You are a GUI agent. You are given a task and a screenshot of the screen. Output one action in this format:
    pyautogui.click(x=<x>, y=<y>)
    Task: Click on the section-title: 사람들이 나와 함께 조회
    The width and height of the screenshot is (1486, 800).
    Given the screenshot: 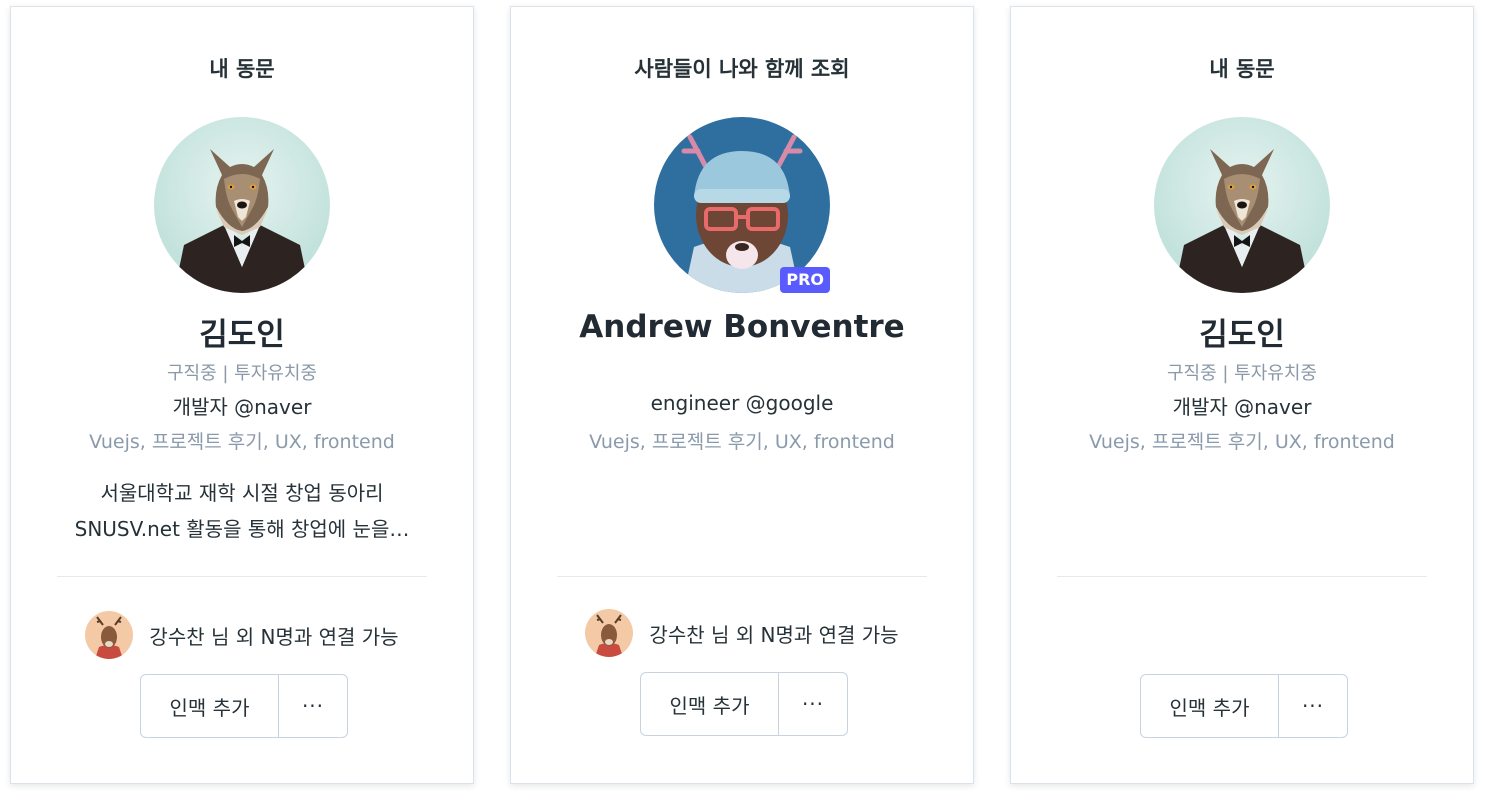 What is the action you would take?
    pyautogui.click(x=742, y=69)
    